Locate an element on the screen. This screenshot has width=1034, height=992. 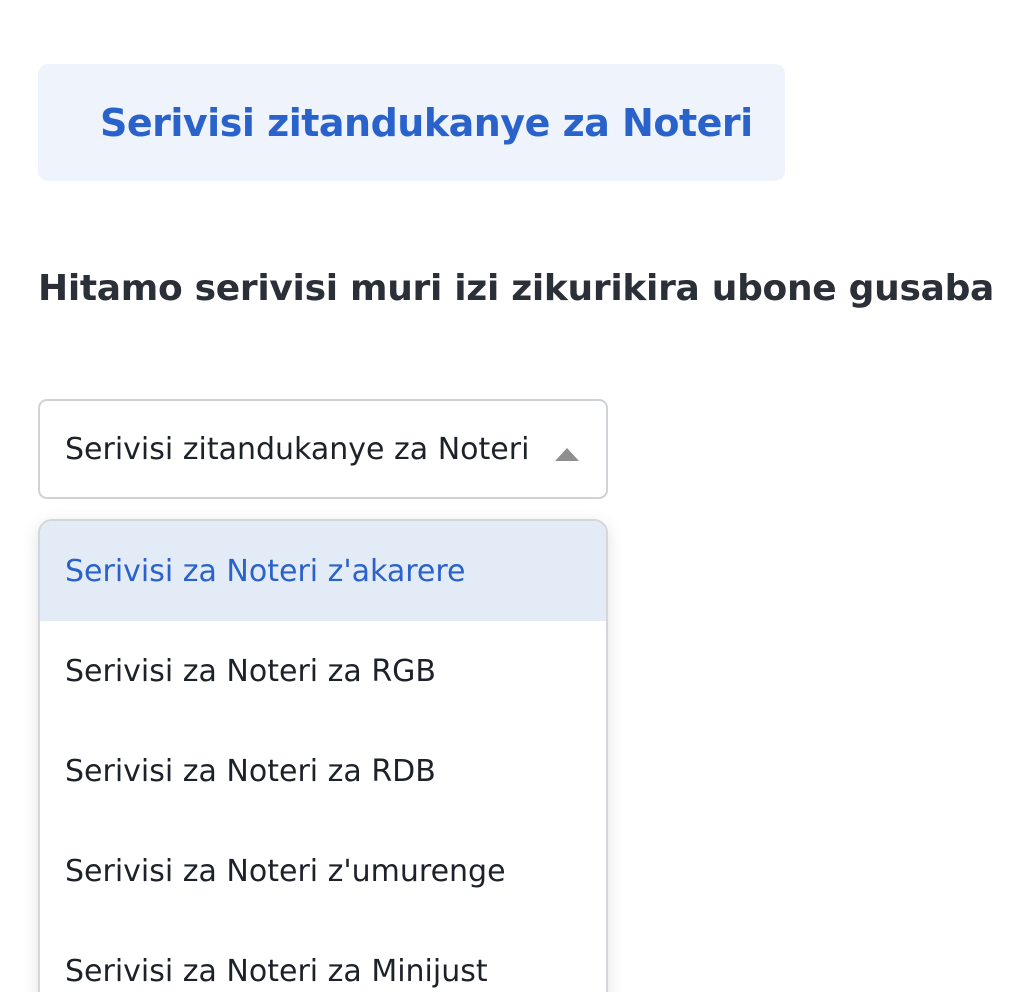
dropdown-option-minijust: Serivisi za Noteri za Minijust is located at coordinates (323, 956).